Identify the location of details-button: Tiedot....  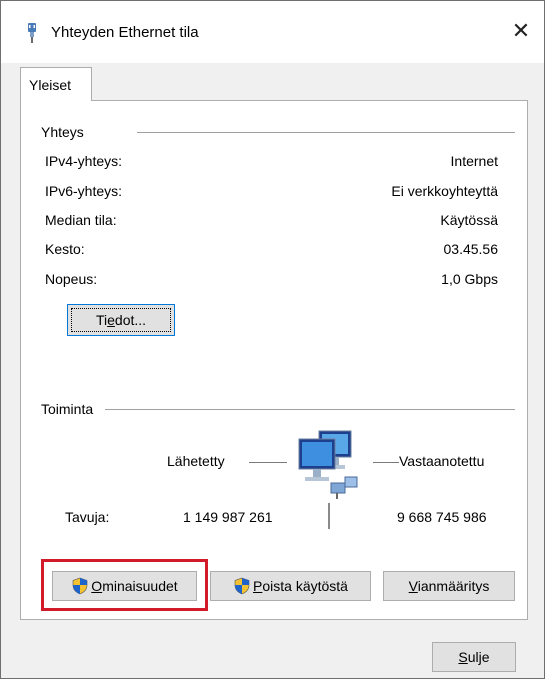
(121, 320).